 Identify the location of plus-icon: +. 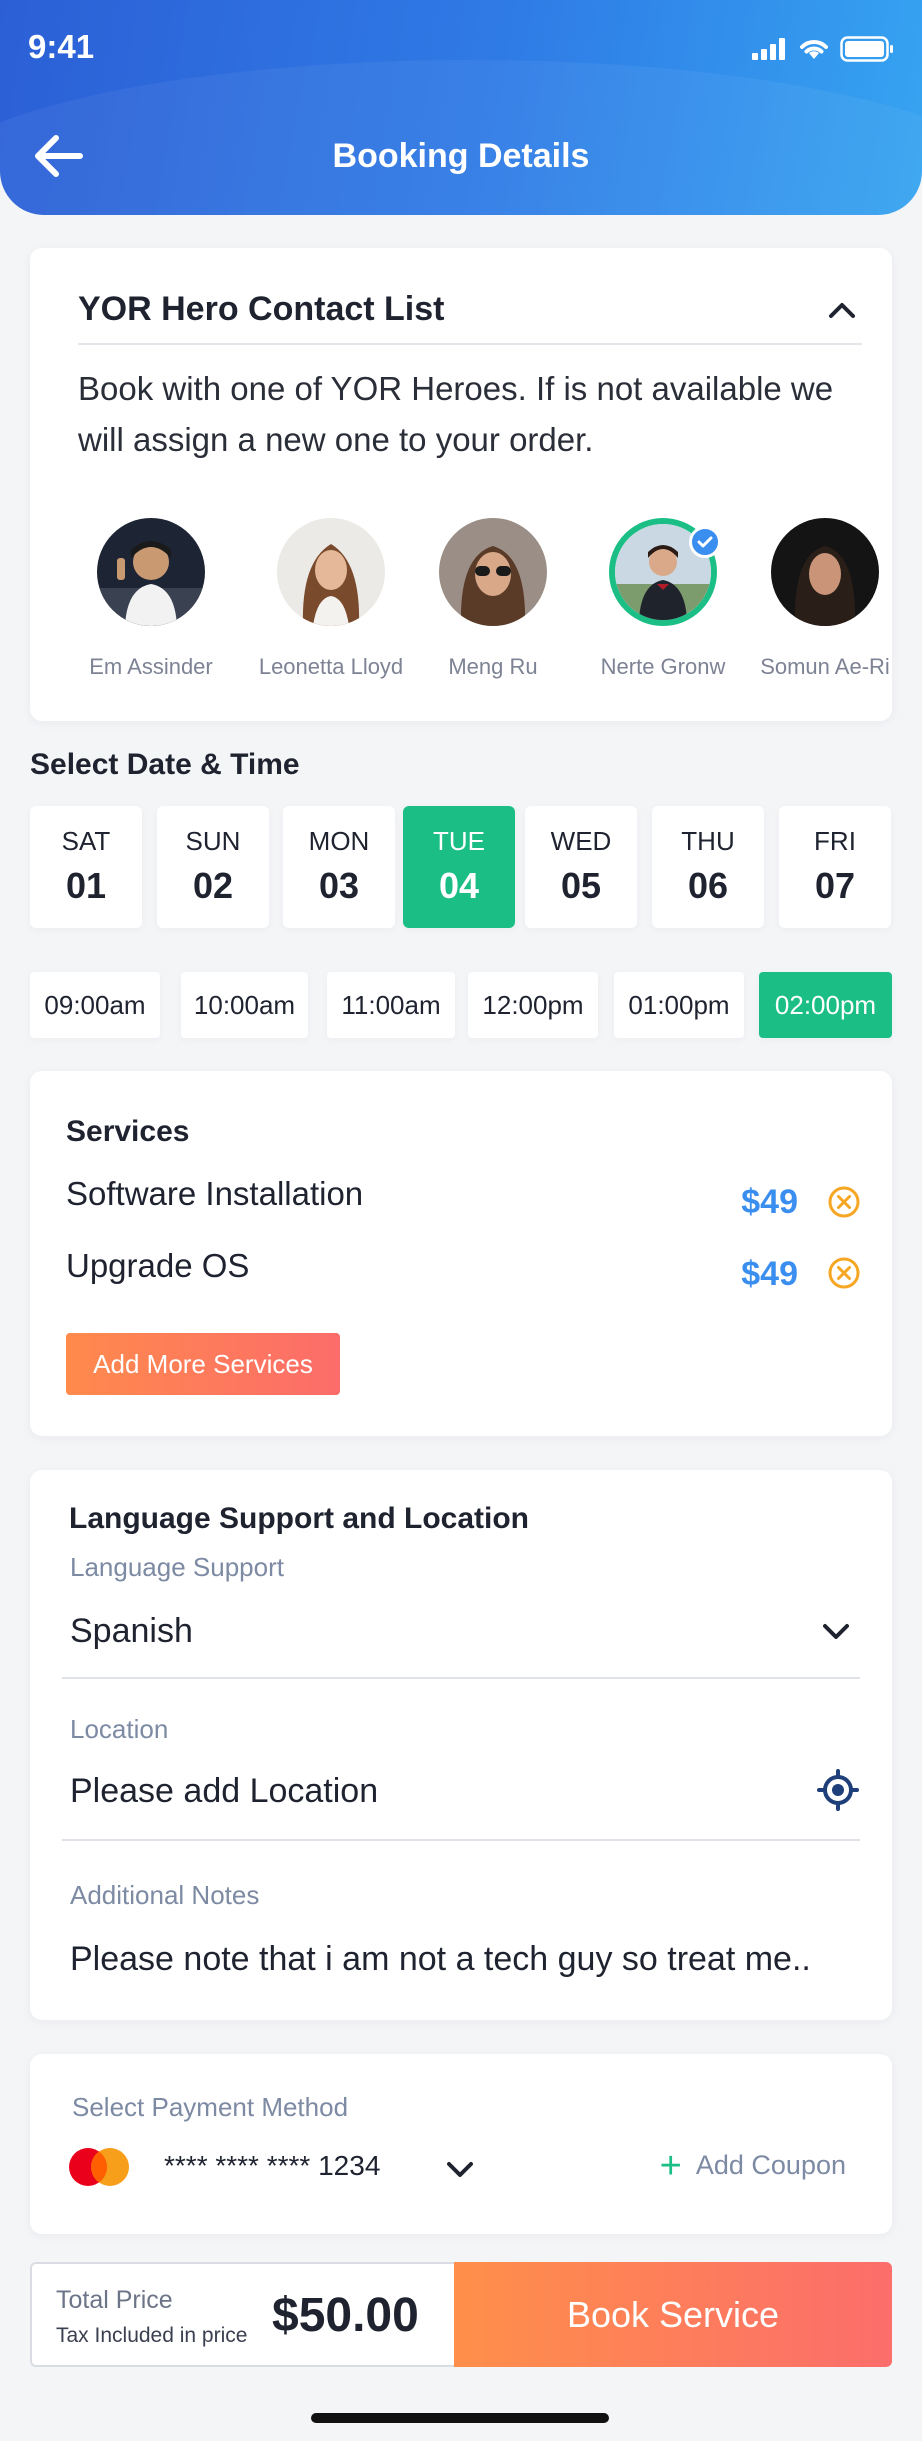
(670, 2165).